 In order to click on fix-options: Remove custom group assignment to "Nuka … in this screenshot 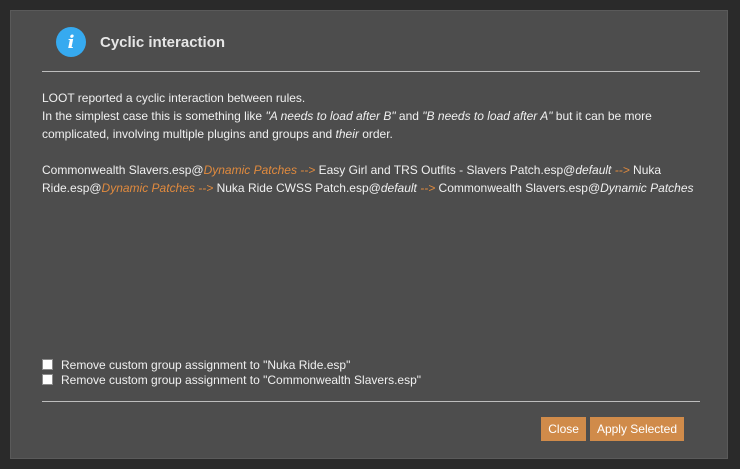, I will do `click(231, 372)`.